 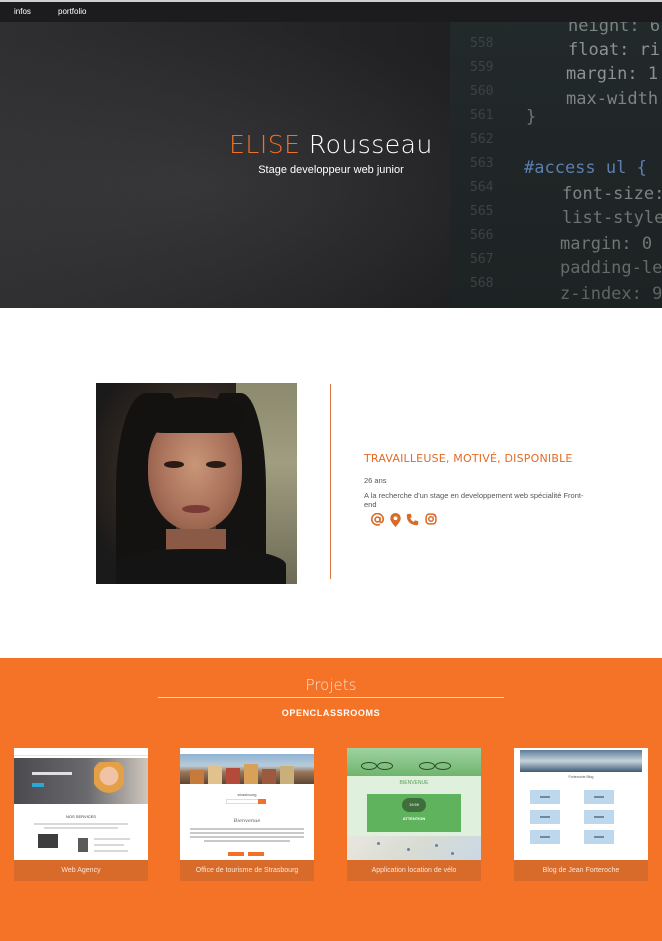 What do you see at coordinates (482, 235) in the screenshot?
I see `gutter-number: 566` at bounding box center [482, 235].